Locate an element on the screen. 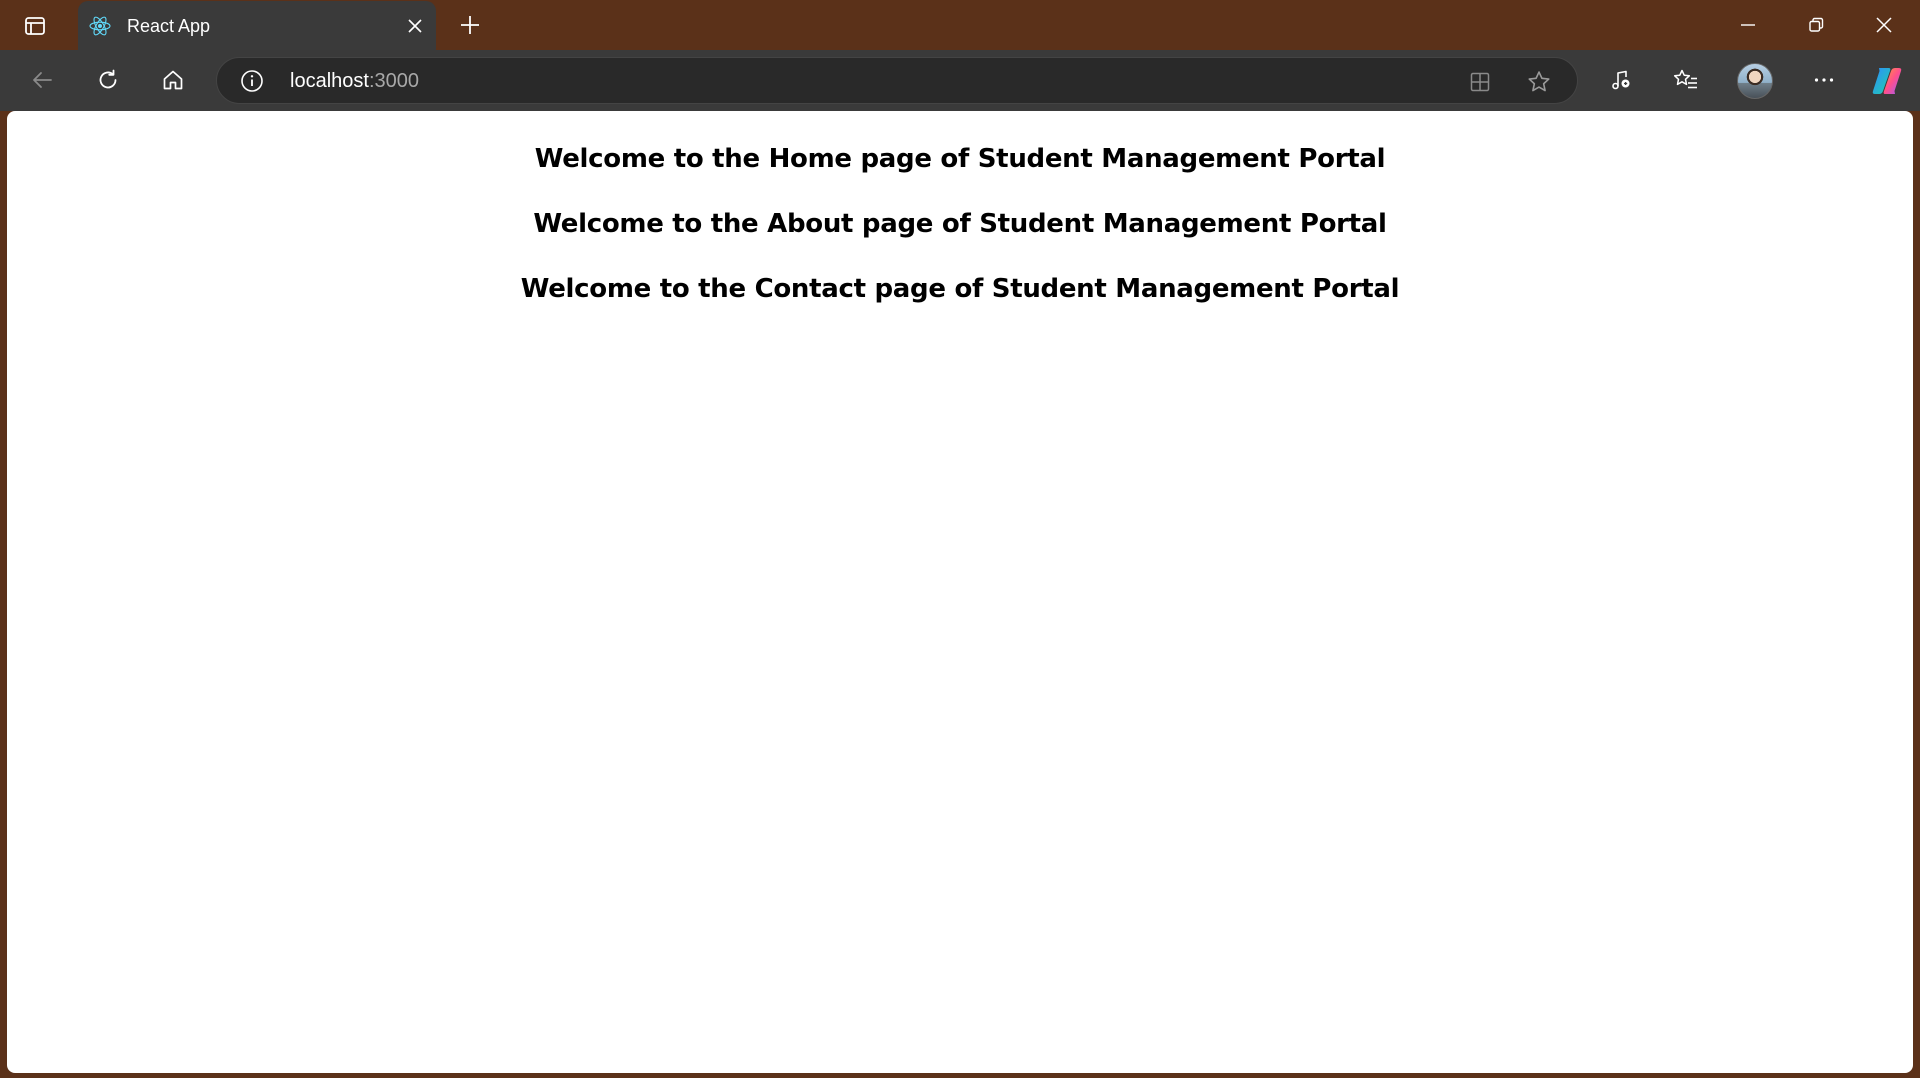 The image size is (1920, 1078). url-port: :3000 is located at coordinates (393, 81).